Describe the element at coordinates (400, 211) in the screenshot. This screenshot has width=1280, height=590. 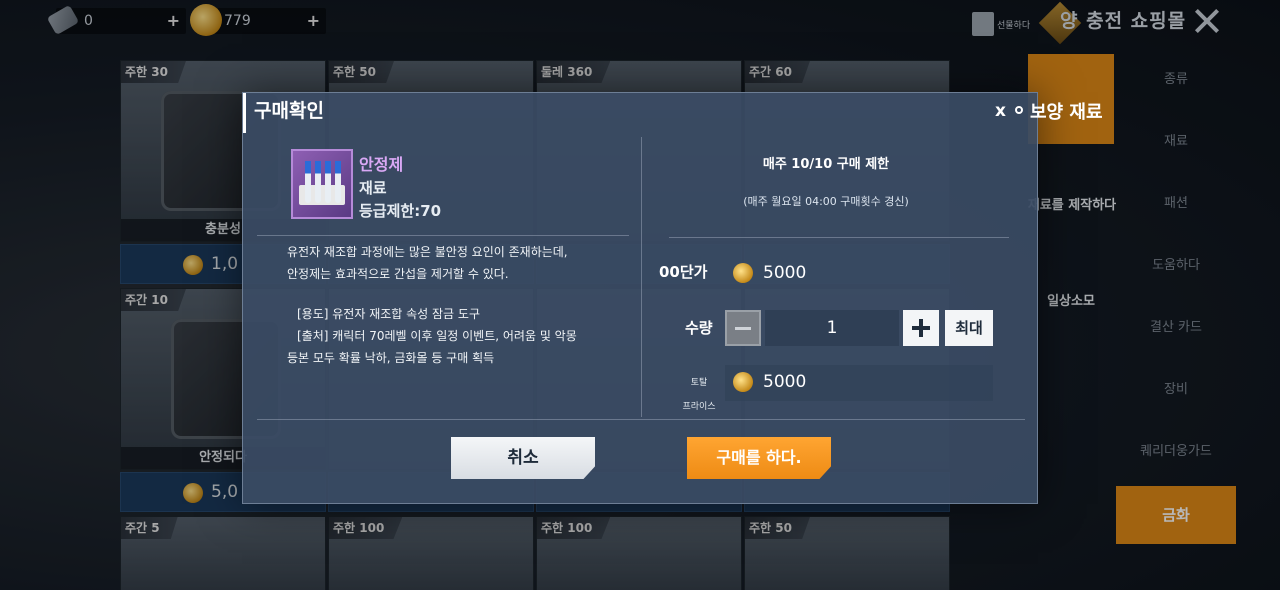
I see `item-grade: 등급제한:70` at that location.